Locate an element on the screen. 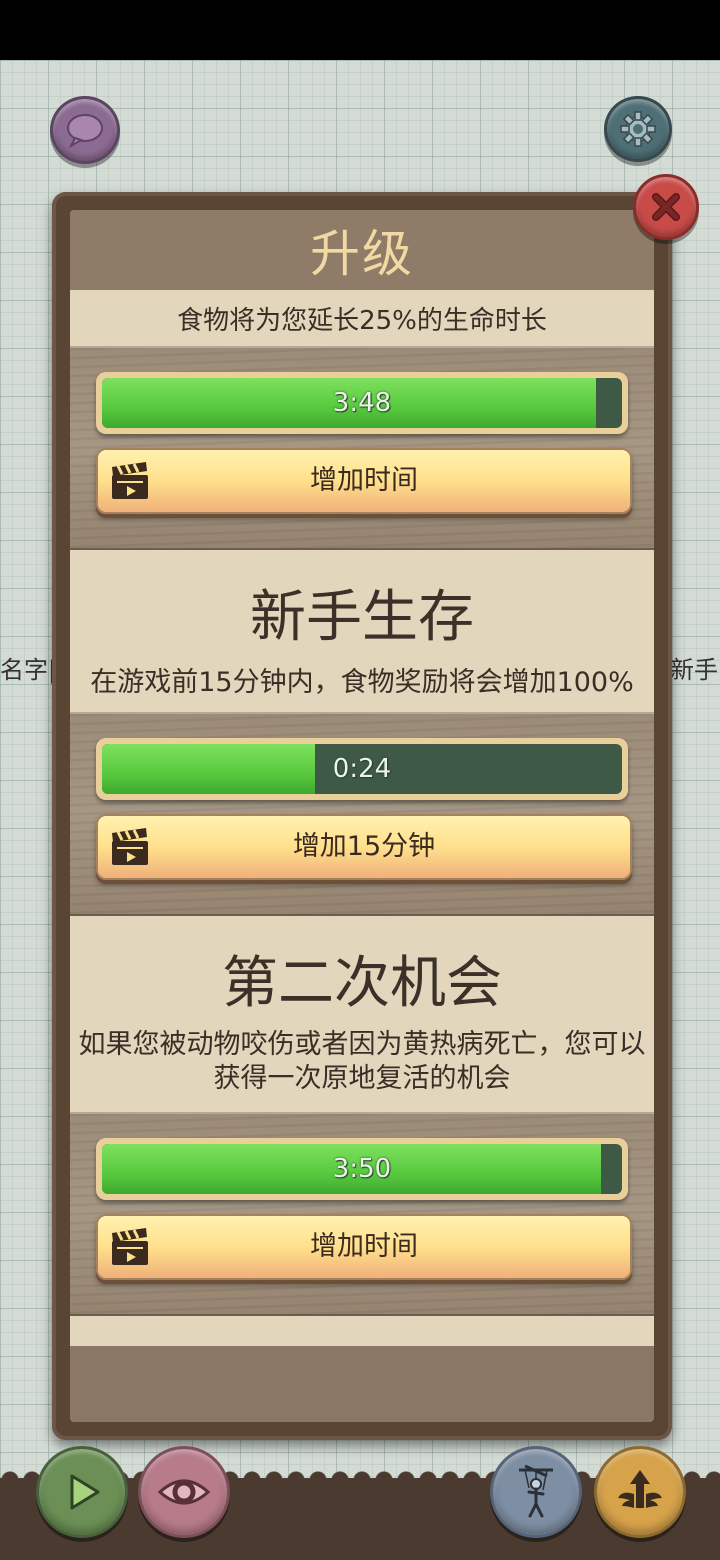  eye-icon is located at coordinates (184, 1492).